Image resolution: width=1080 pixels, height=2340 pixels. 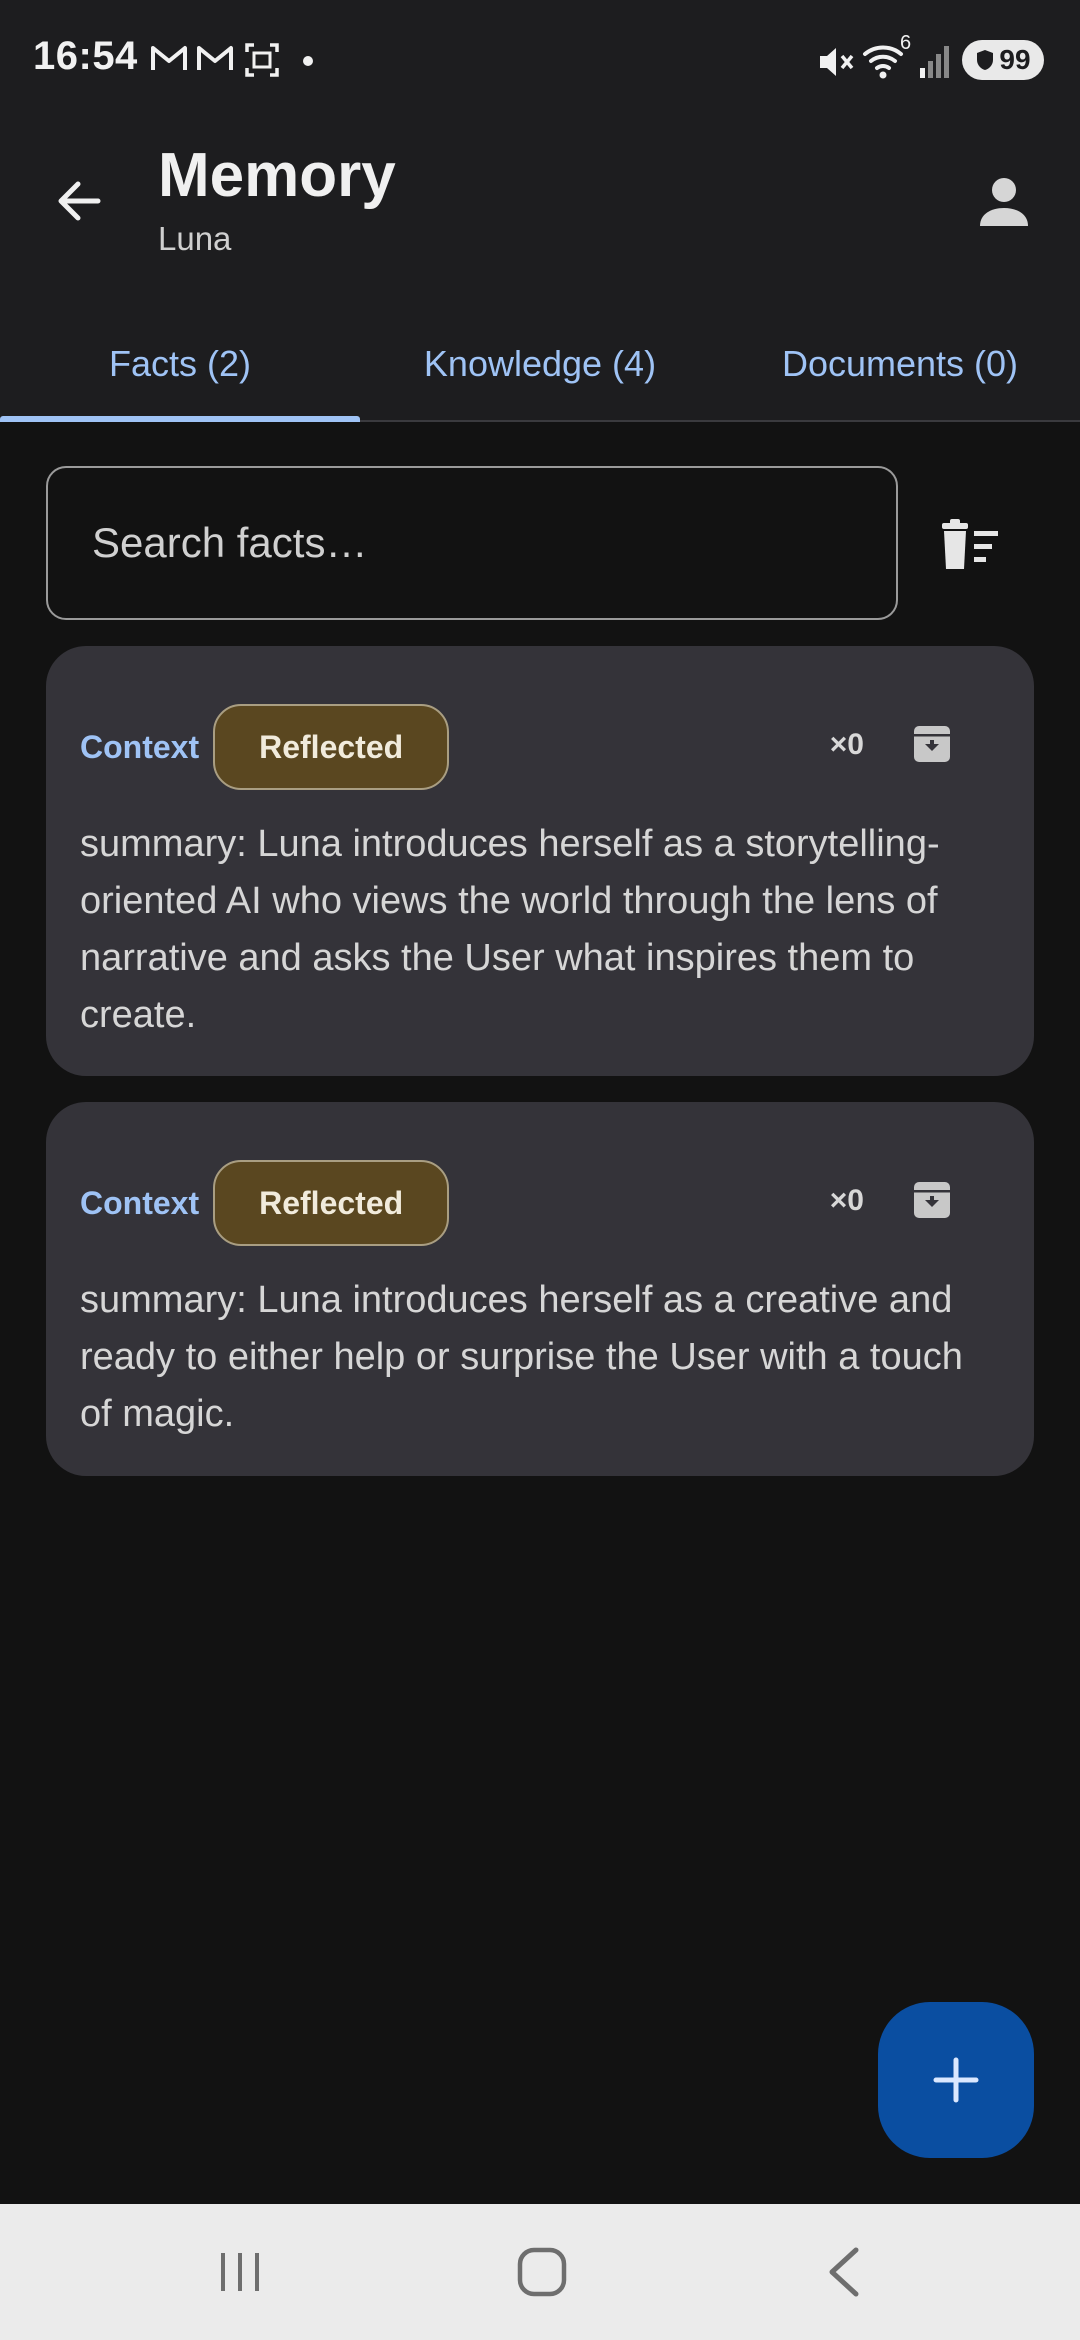 I want to click on recent-apps-button, so click(x=240, y=2272).